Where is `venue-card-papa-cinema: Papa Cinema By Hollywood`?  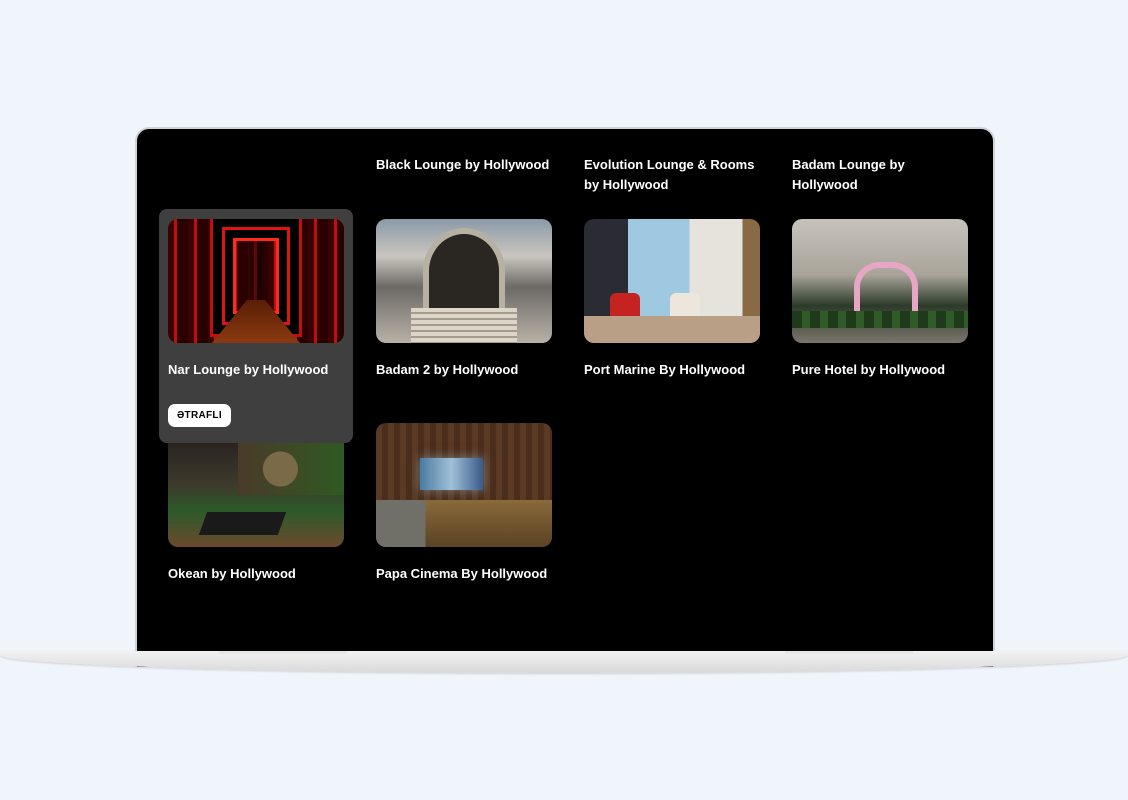 venue-card-papa-cinema: Papa Cinema By Hollywood is located at coordinates (464, 503).